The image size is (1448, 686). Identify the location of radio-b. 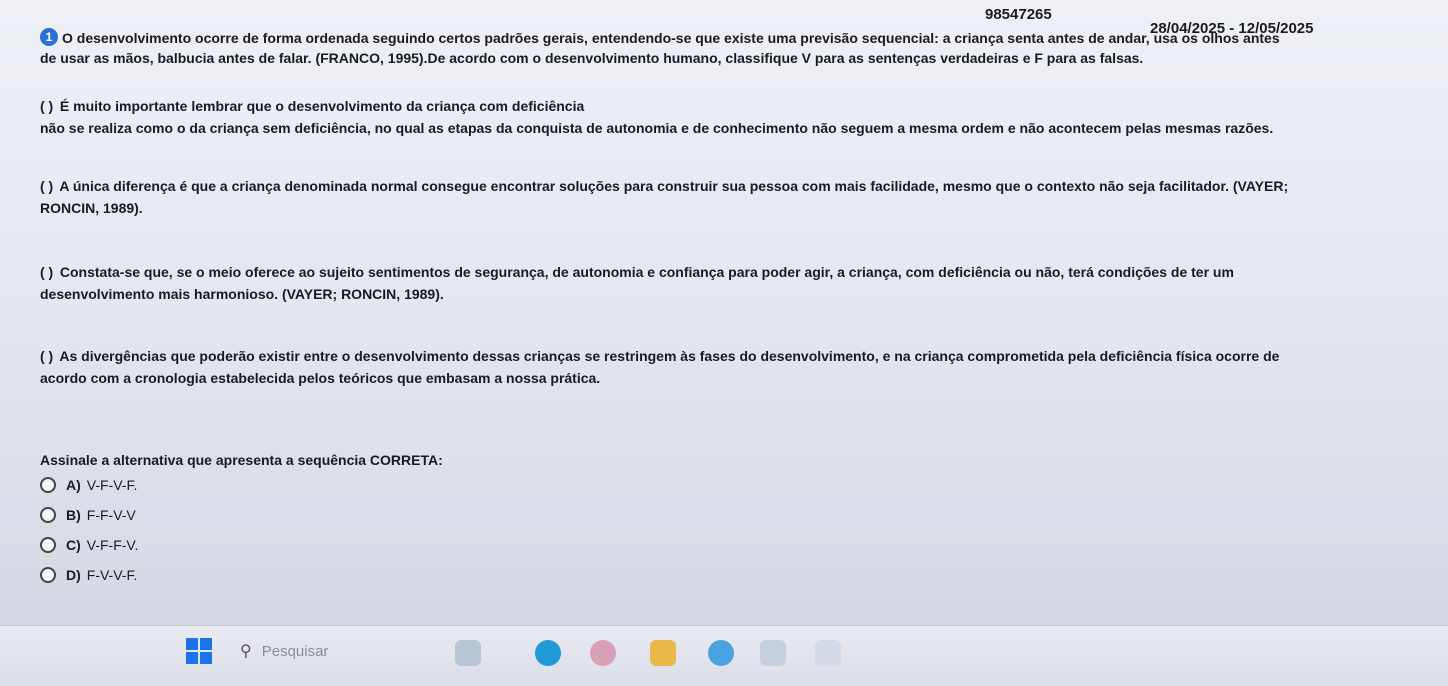
(48, 515).